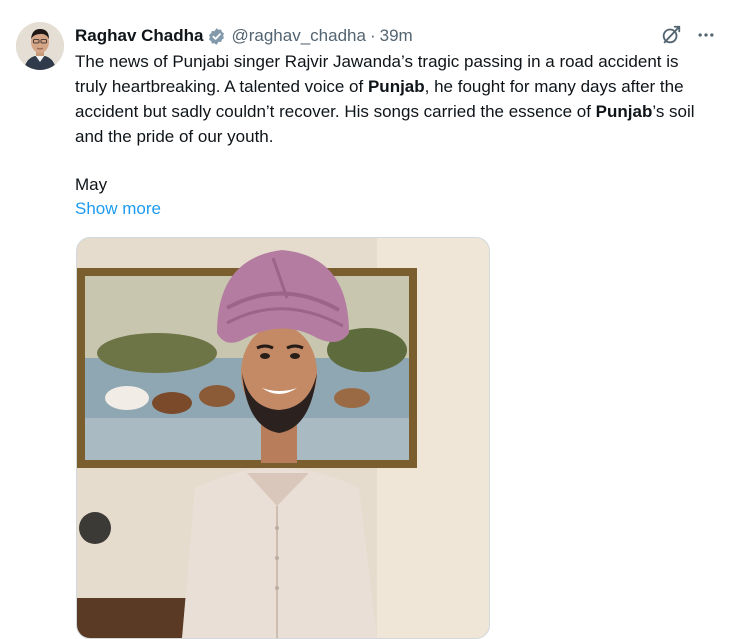 This screenshot has width=730, height=639. Describe the element at coordinates (91, 184) in the screenshot. I see `tweet-text-trailing: May` at that location.